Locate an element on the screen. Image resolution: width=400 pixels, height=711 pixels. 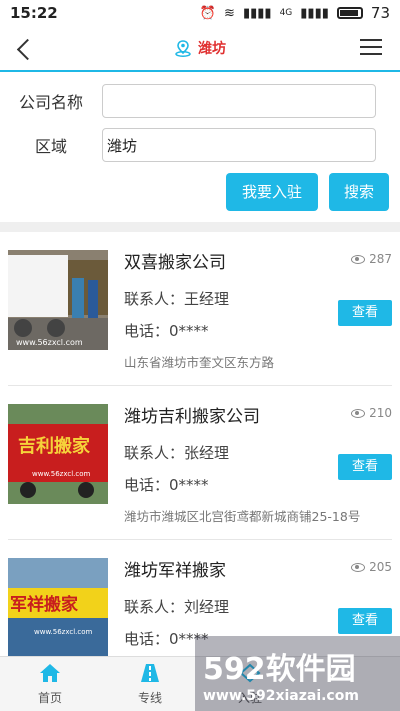
thumbnail-sign: 军祥搬家 is located at coordinates (44, 604).